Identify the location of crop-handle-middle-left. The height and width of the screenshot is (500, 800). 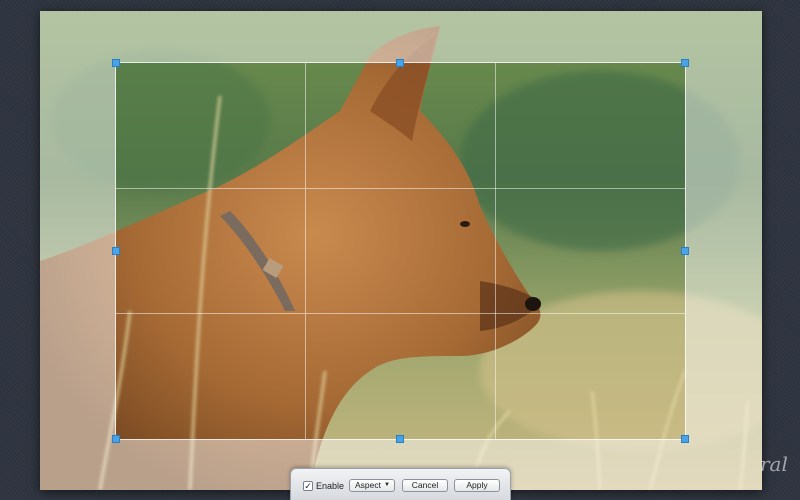
(116, 251).